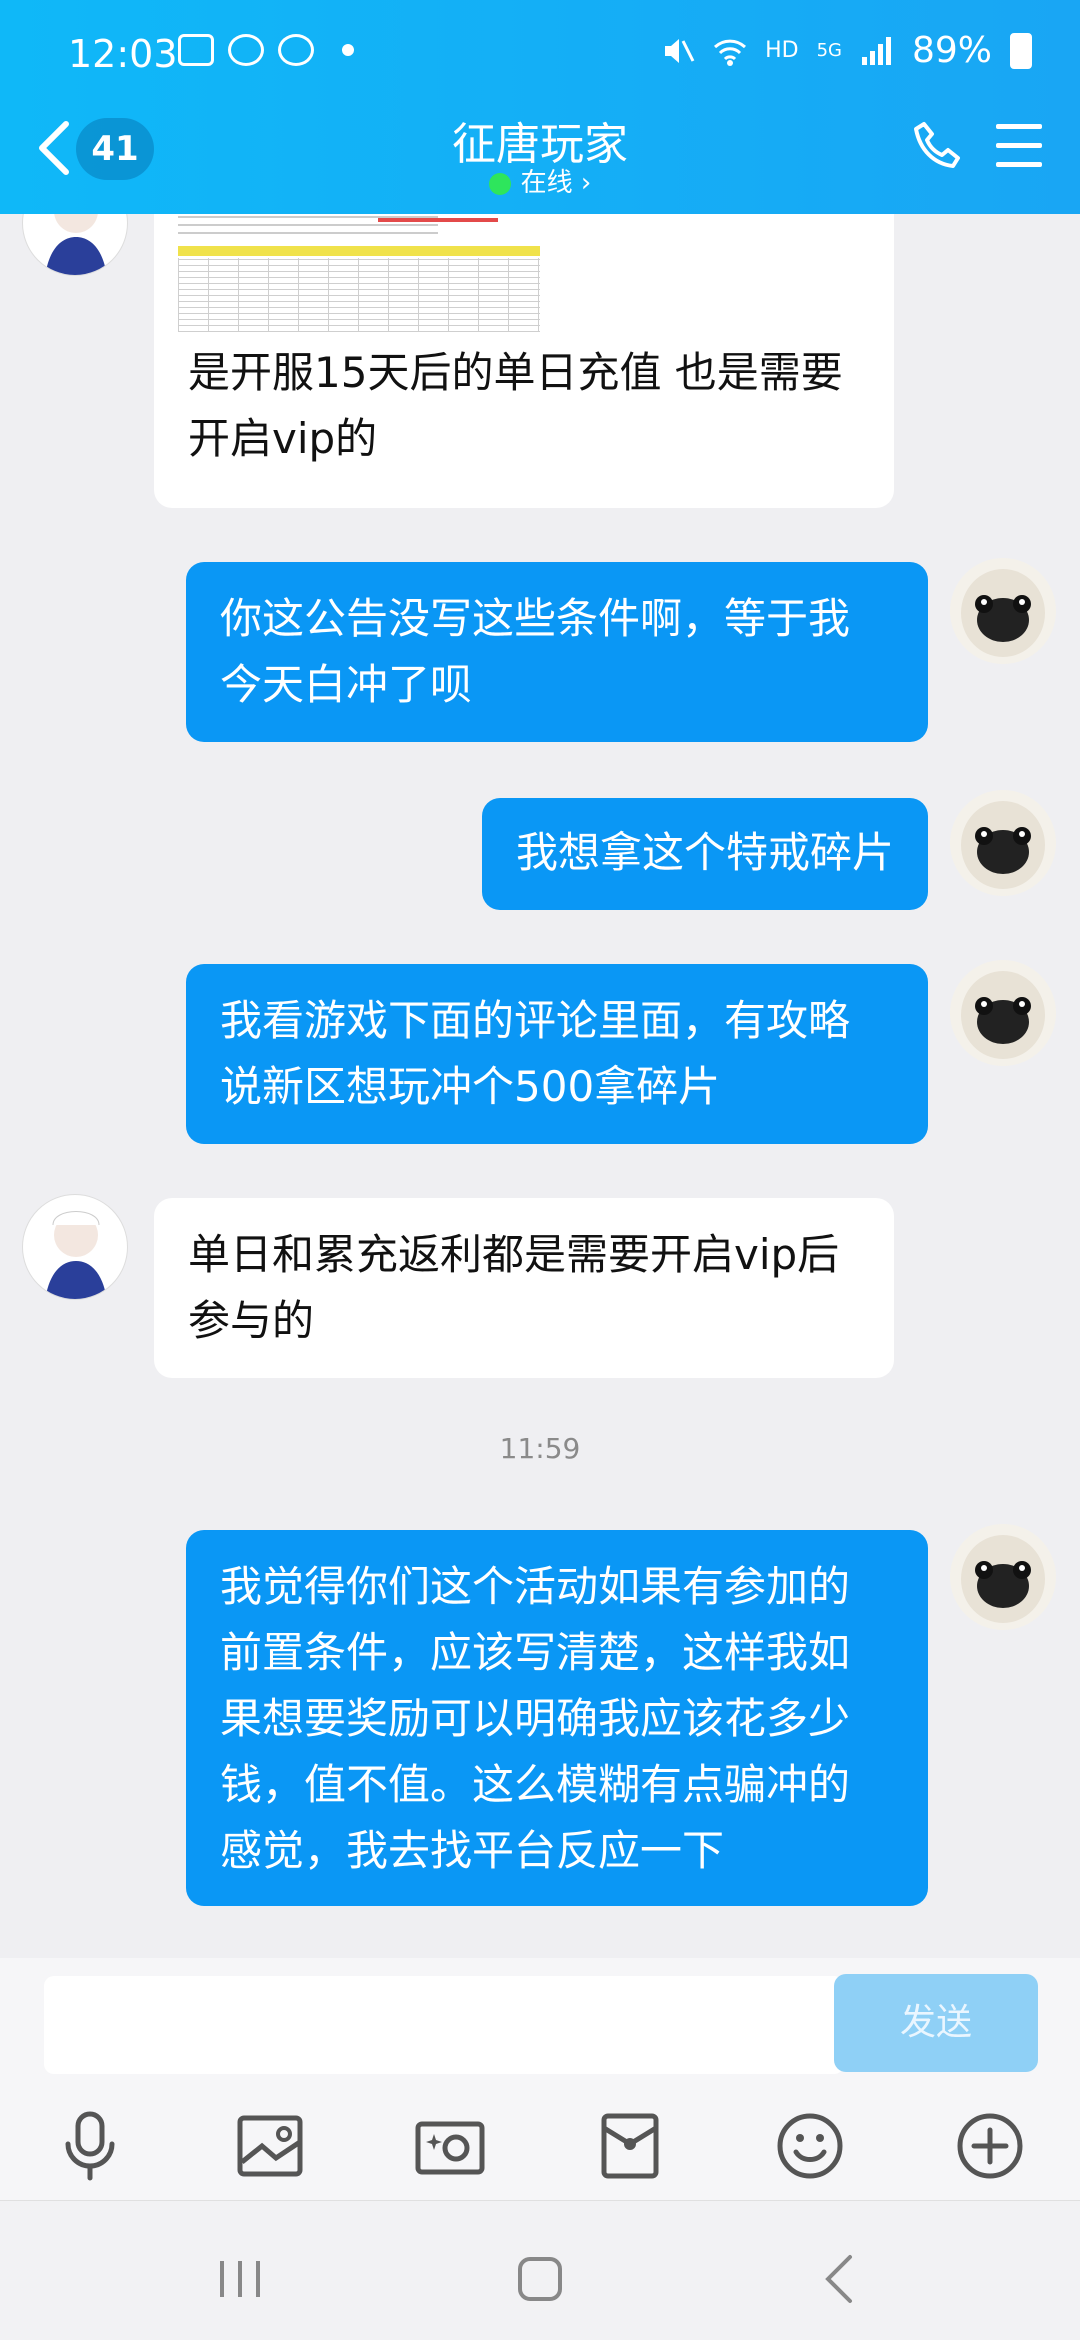 The width and height of the screenshot is (1080, 2340). I want to click on message-text-line: 参与的, so click(251, 1320).